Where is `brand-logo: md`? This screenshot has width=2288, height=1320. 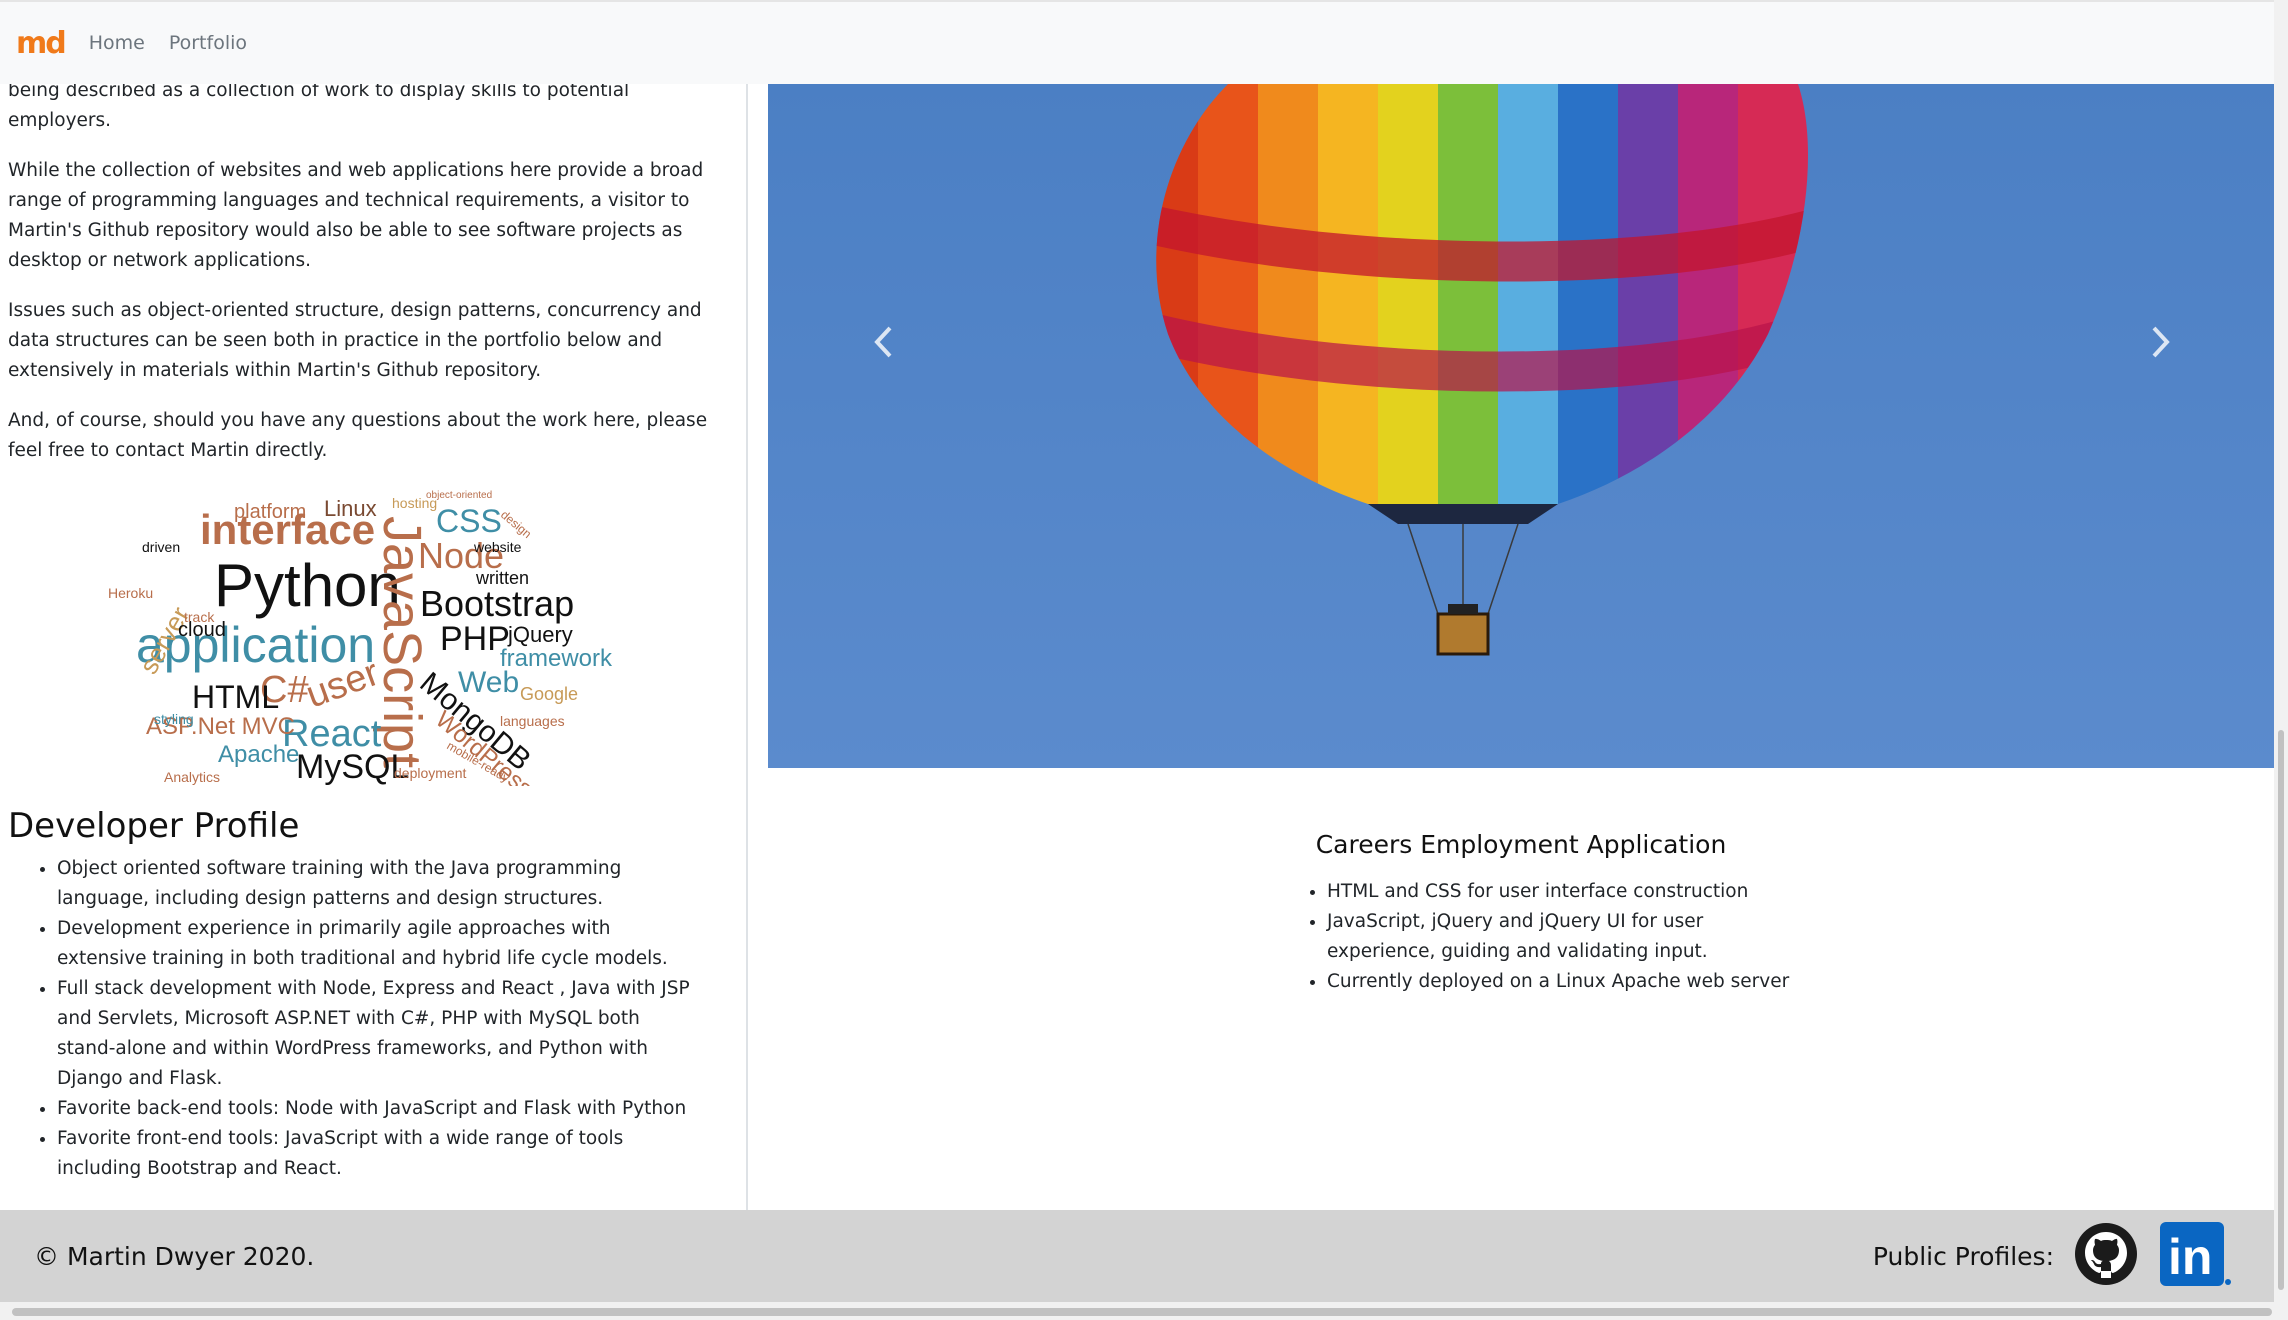 brand-logo: md is located at coordinates (41, 43).